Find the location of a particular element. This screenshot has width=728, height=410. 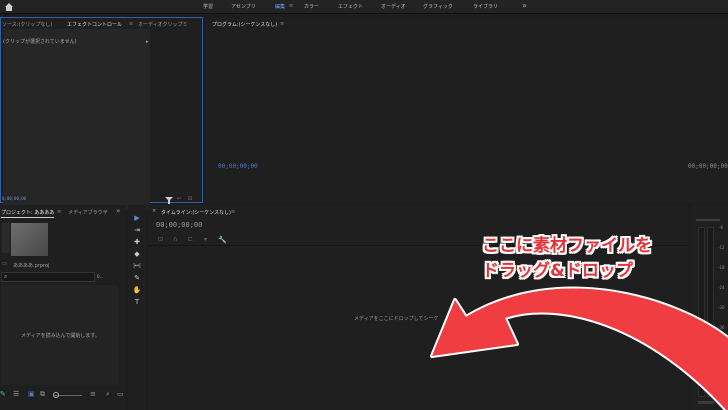

overlay-line-1: ここに素材ファイルを is located at coordinates (567, 246).